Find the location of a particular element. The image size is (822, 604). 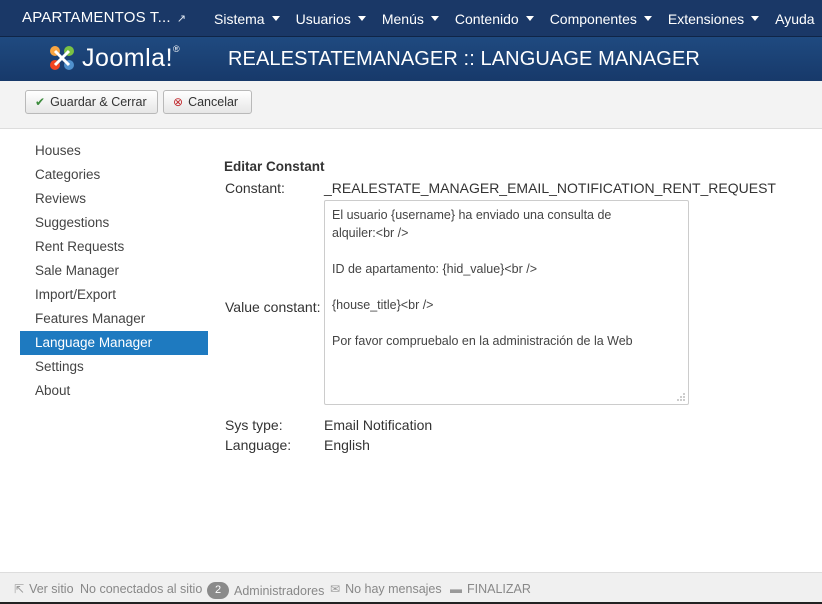

textarea-line: alquiler:<br /> is located at coordinates (370, 233).